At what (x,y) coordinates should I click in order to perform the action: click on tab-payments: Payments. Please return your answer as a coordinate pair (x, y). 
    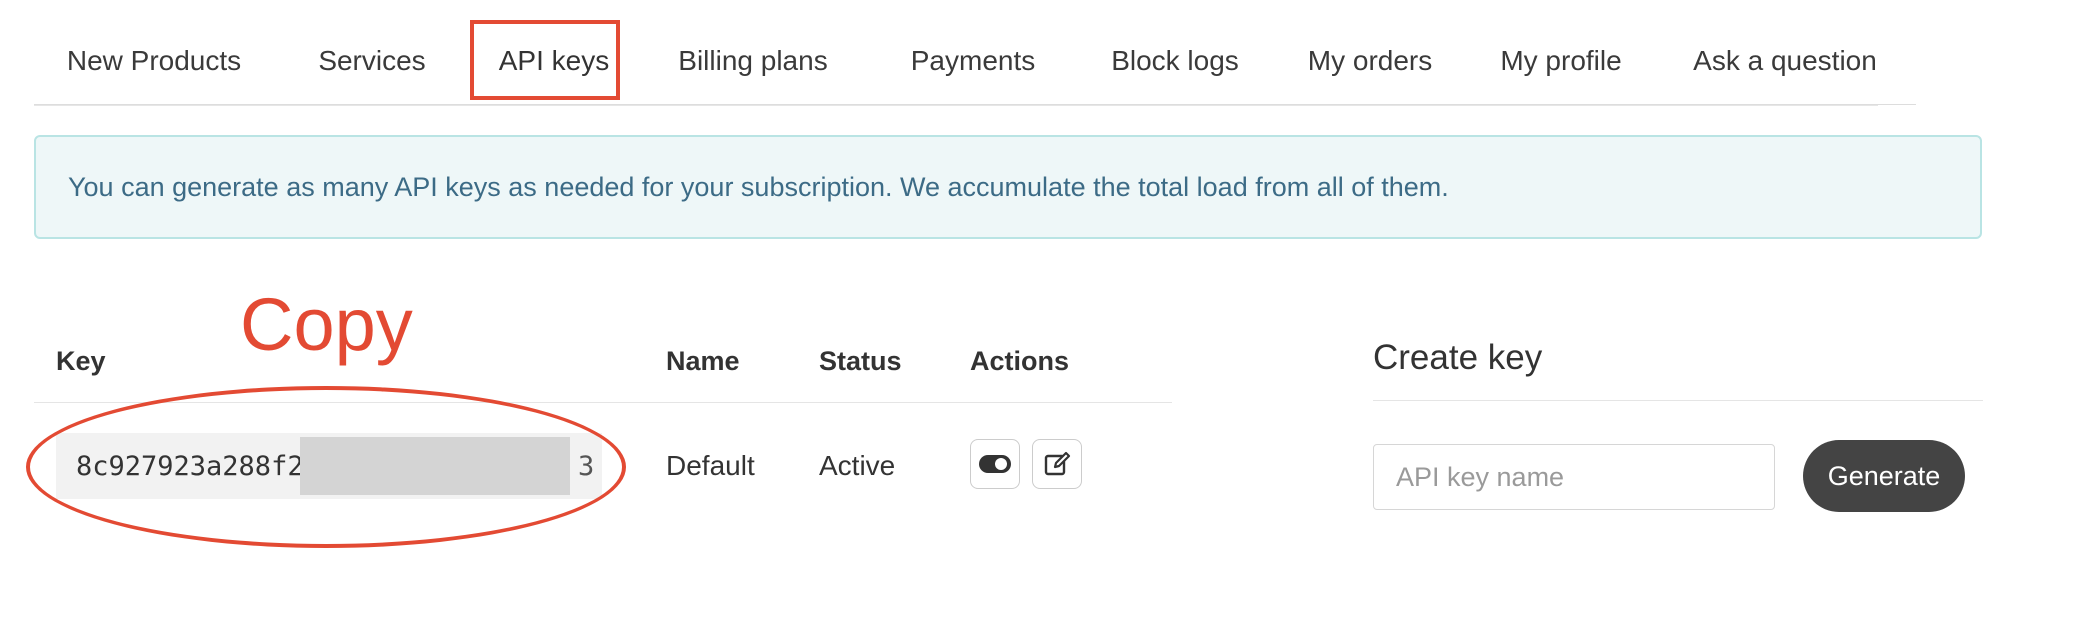
    Looking at the image, I should click on (973, 61).